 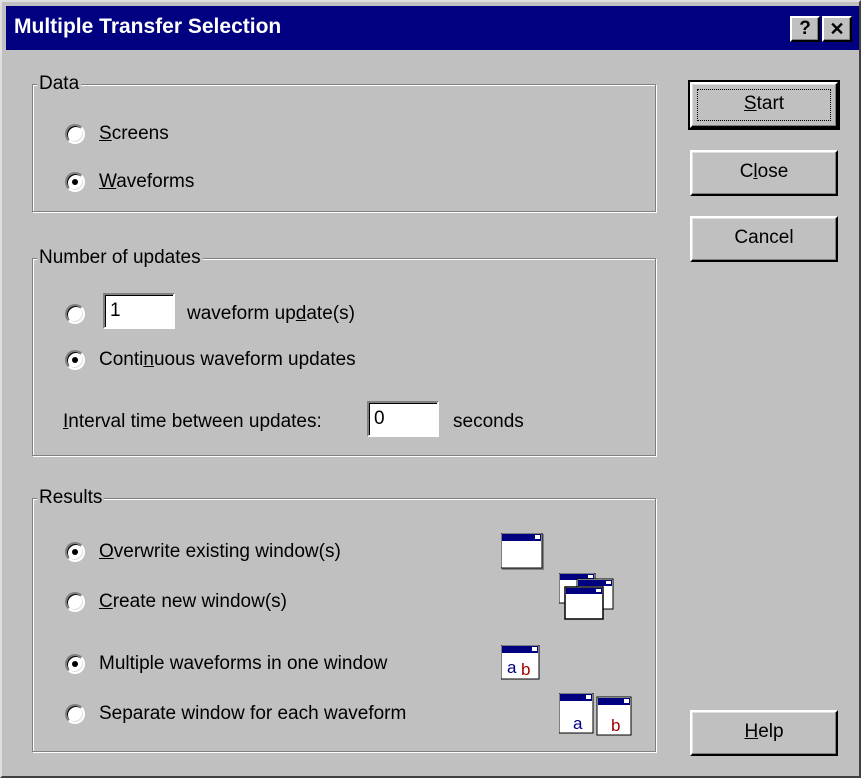 I want to click on screens-radio-button, so click(x=75, y=134).